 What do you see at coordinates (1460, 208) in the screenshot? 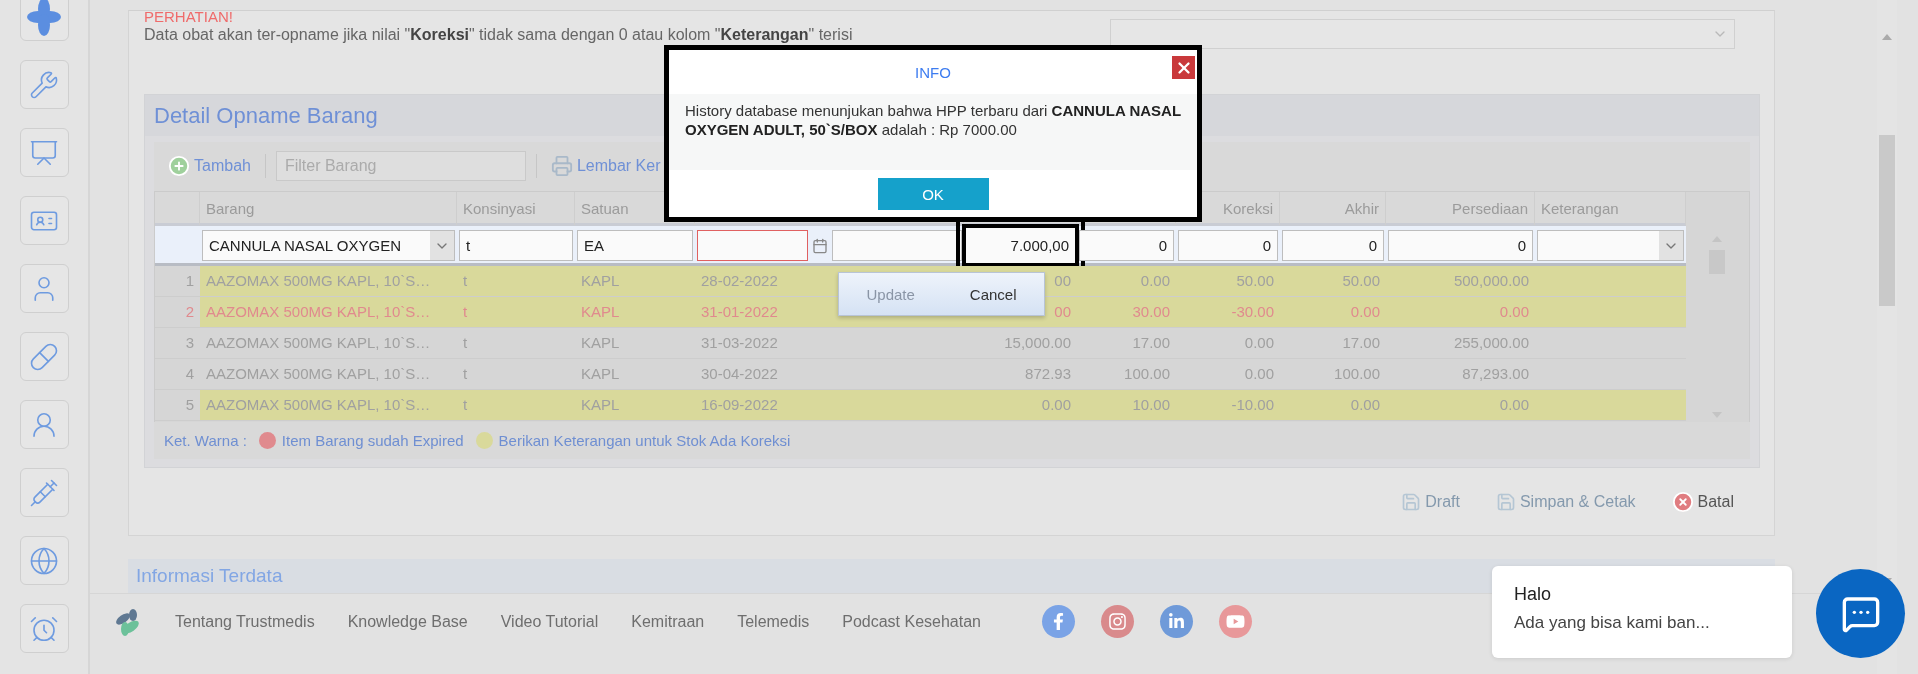
I see `column-header: Persediaan` at bounding box center [1460, 208].